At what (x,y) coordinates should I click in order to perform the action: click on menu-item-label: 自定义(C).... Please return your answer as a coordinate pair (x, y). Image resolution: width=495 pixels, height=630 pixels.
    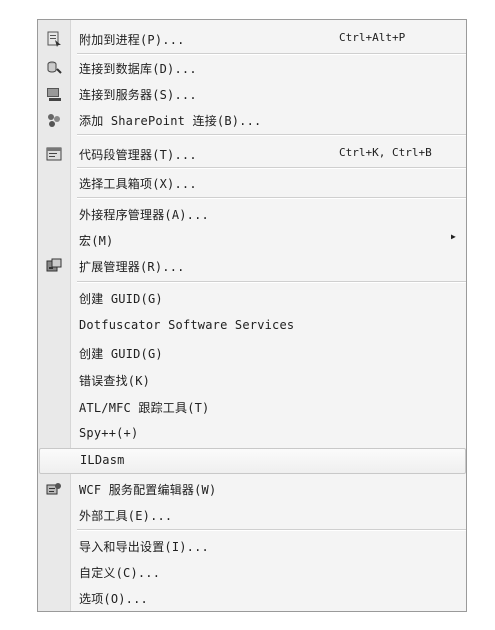
    Looking at the image, I should click on (120, 573).